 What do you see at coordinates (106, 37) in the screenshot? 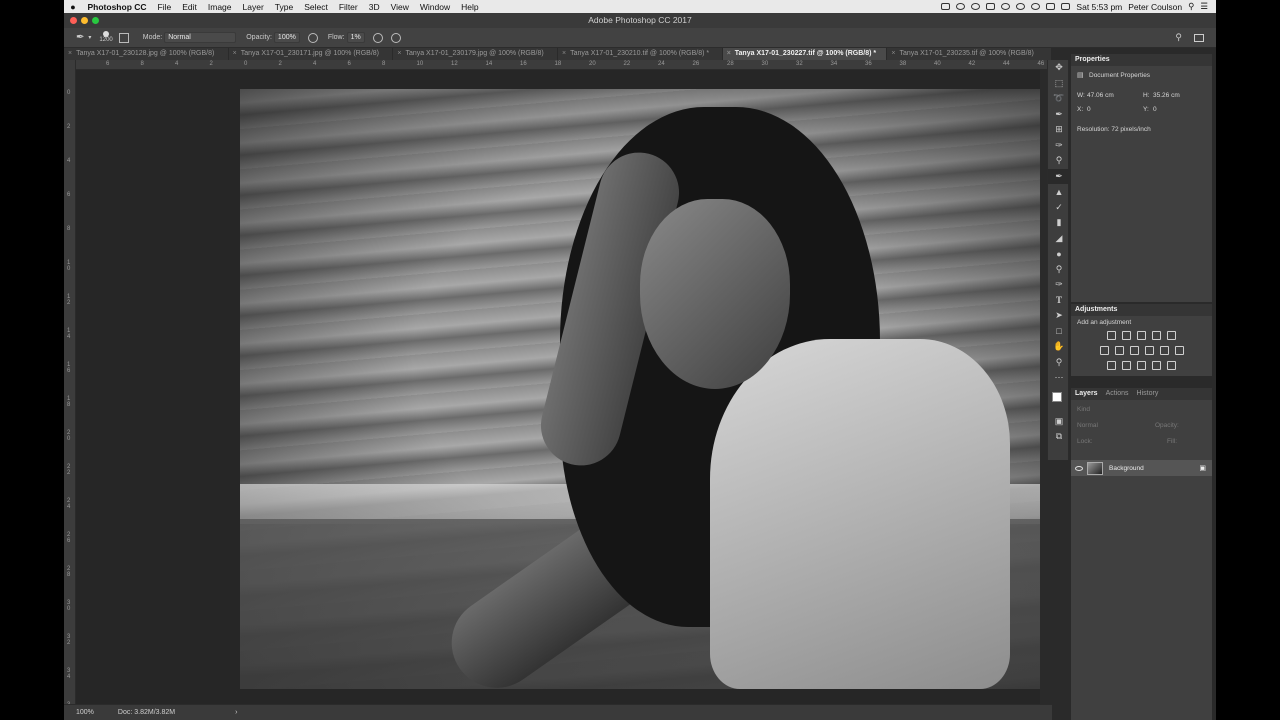
I see `brush-size-picker: 1200` at bounding box center [106, 37].